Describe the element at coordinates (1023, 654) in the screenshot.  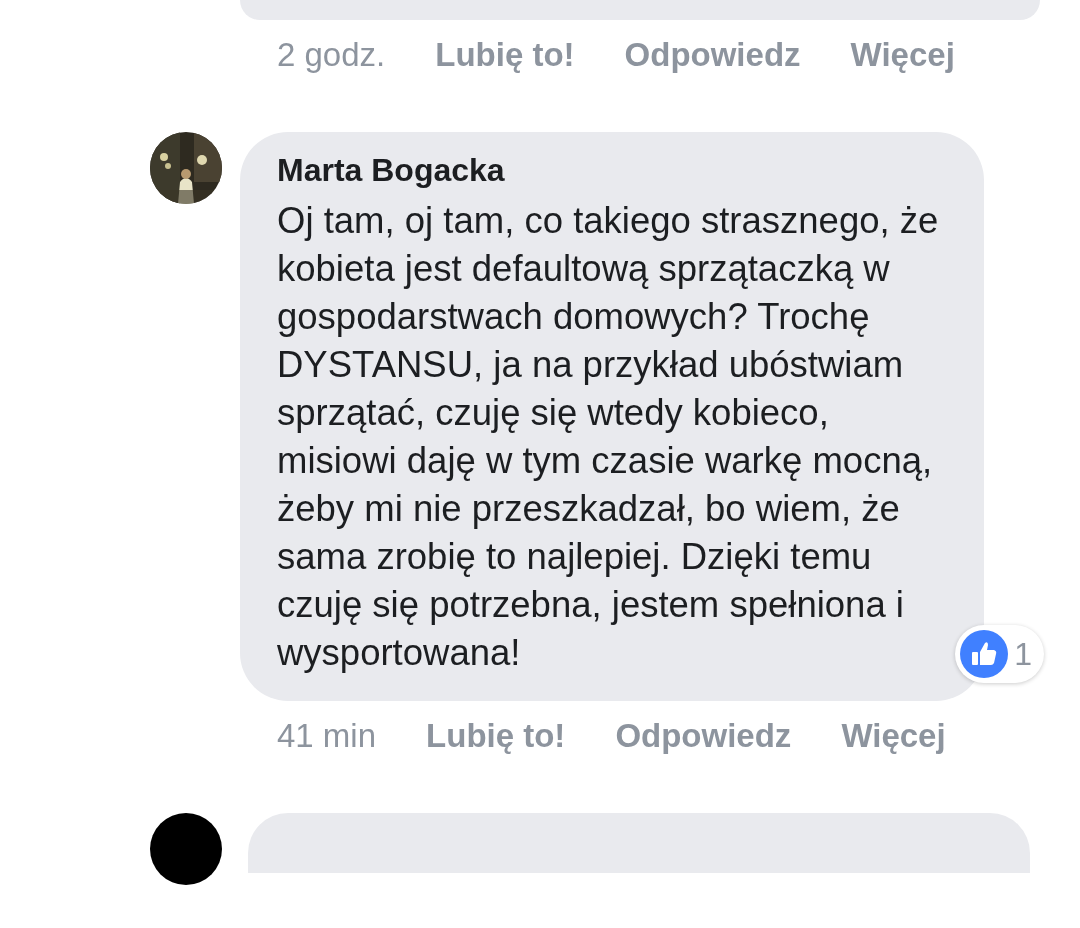
I see `reaction-count: 1` at that location.